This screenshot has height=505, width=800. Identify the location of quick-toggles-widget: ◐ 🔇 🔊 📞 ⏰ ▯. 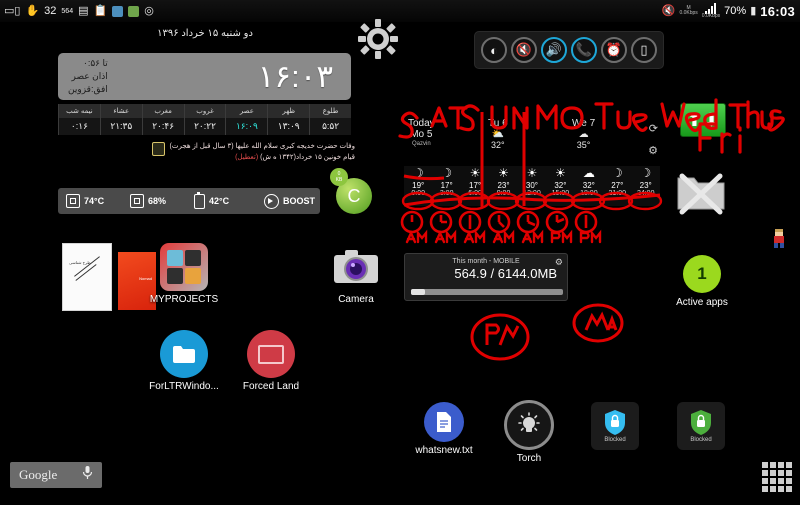
(569, 50).